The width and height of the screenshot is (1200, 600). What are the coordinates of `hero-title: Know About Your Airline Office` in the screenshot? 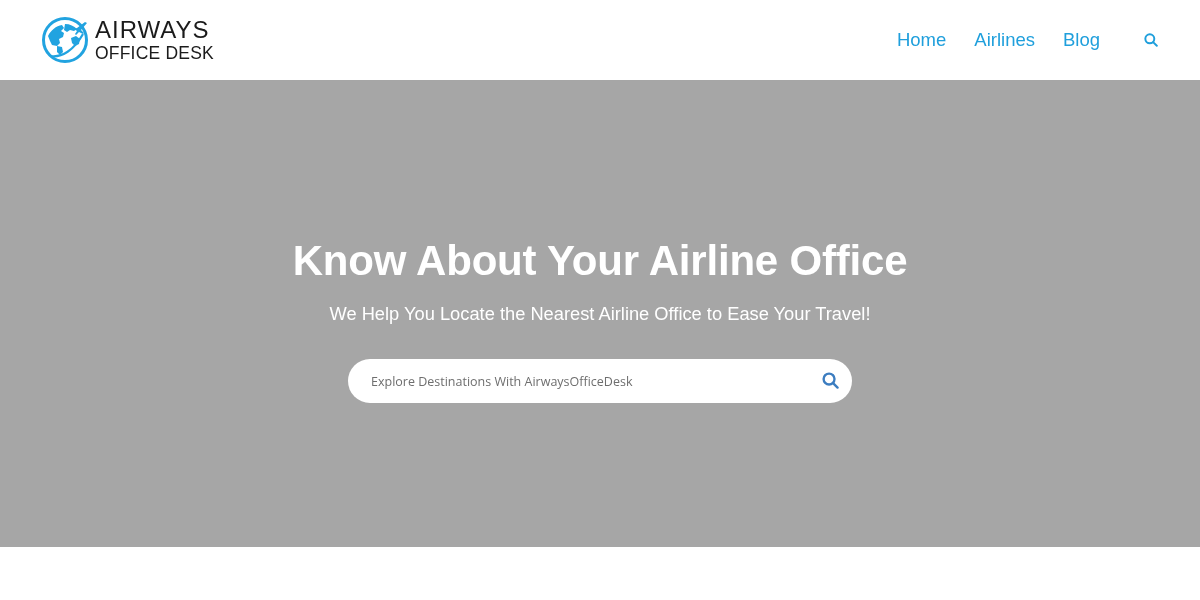 It's located at (600, 261).